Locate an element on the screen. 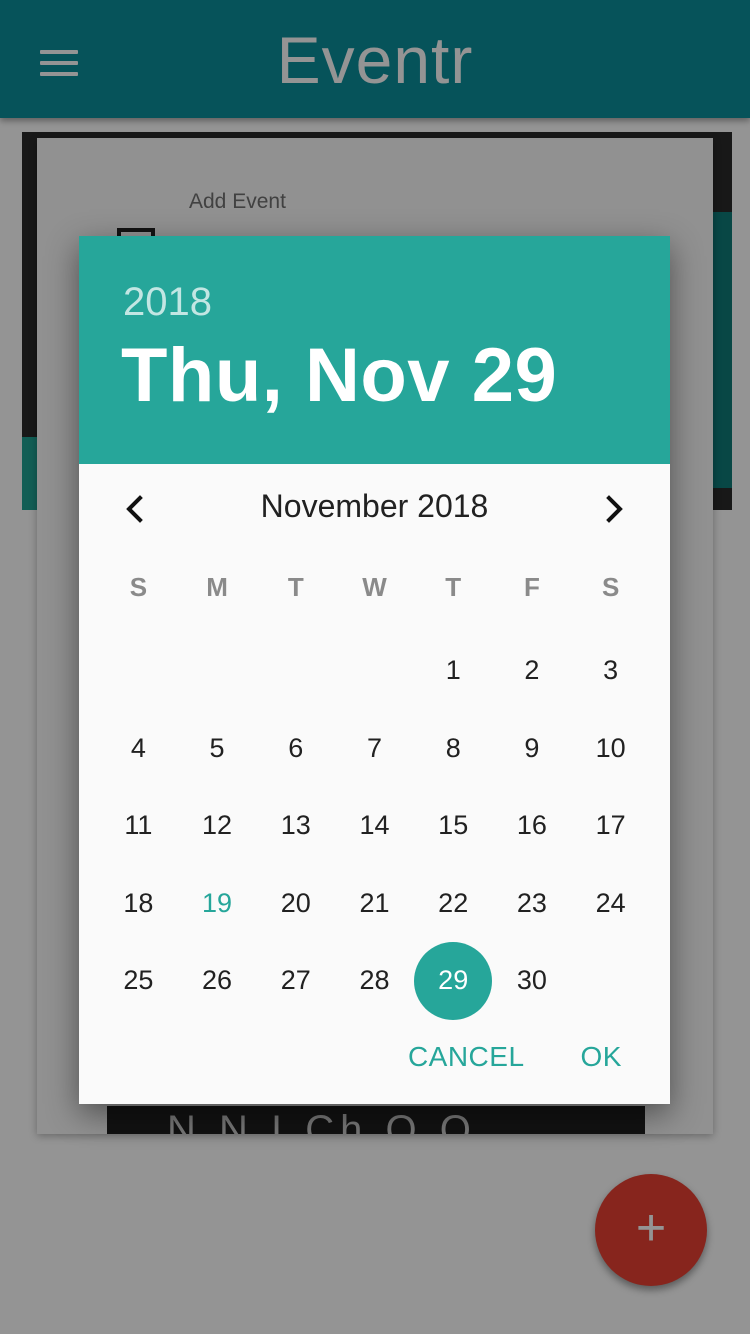 This screenshot has height=1334, width=750. day-number: 12 is located at coordinates (217, 825).